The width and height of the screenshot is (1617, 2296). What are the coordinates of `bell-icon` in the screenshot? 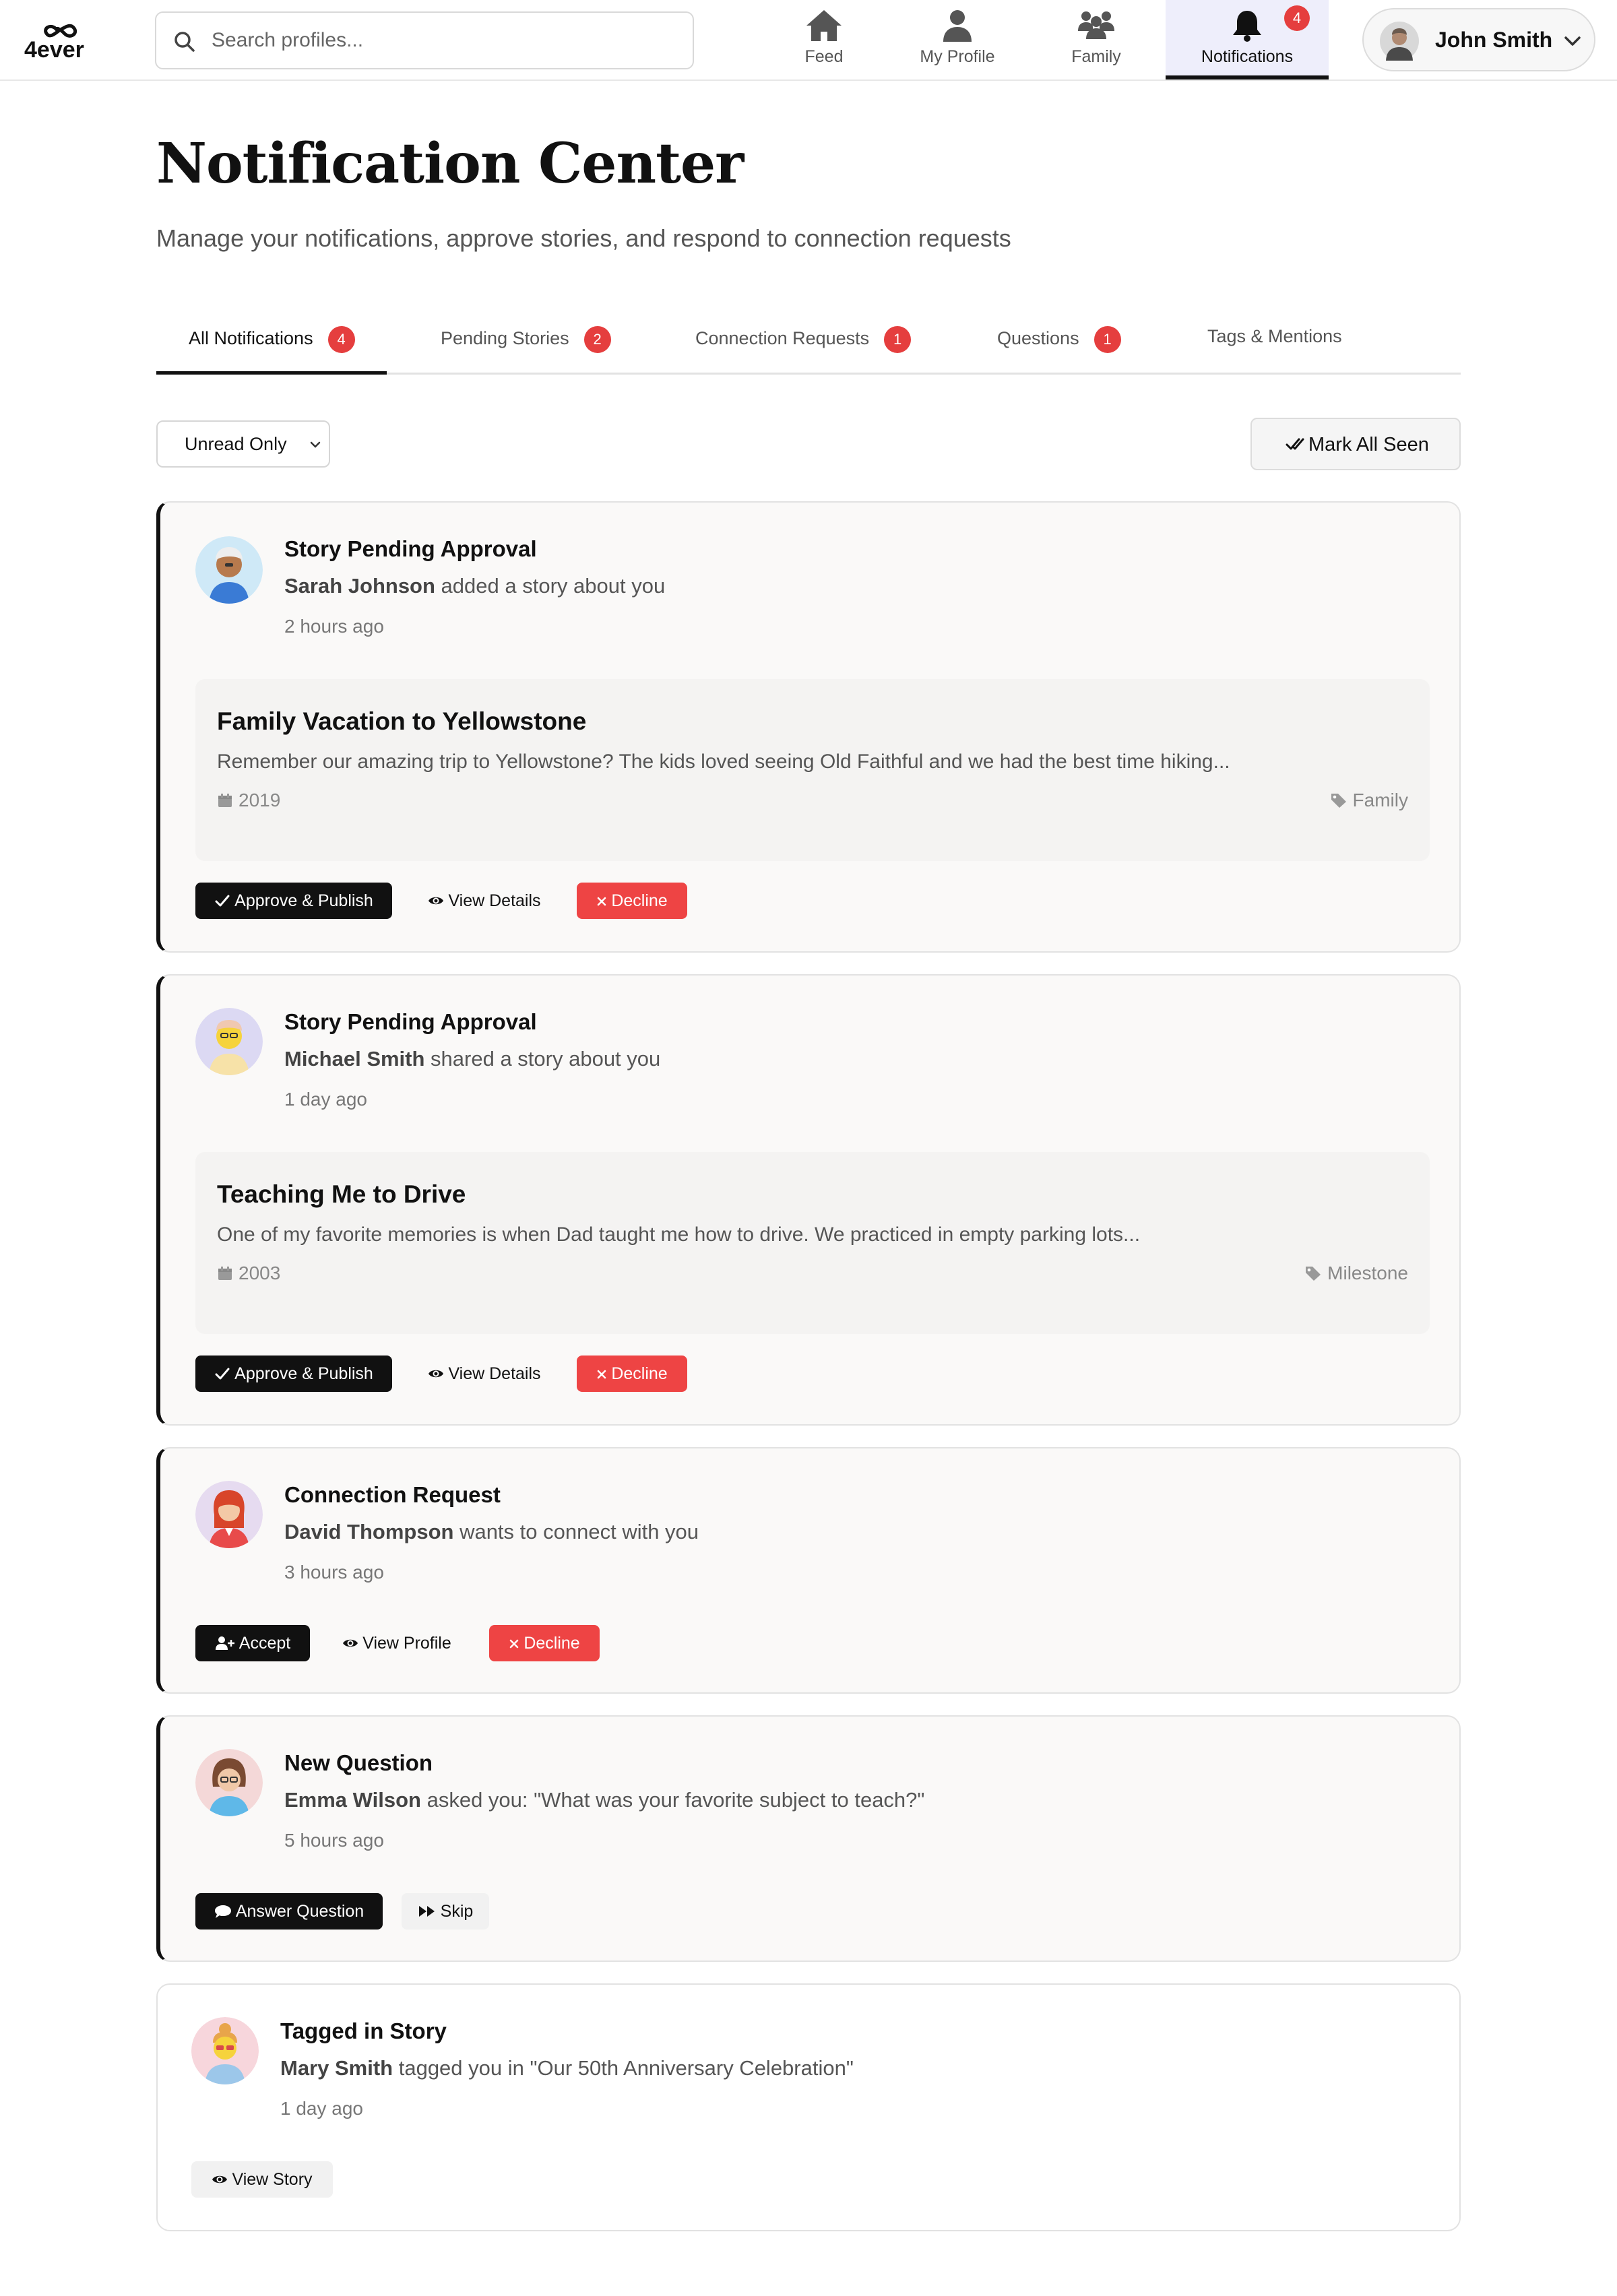 It's located at (1247, 26).